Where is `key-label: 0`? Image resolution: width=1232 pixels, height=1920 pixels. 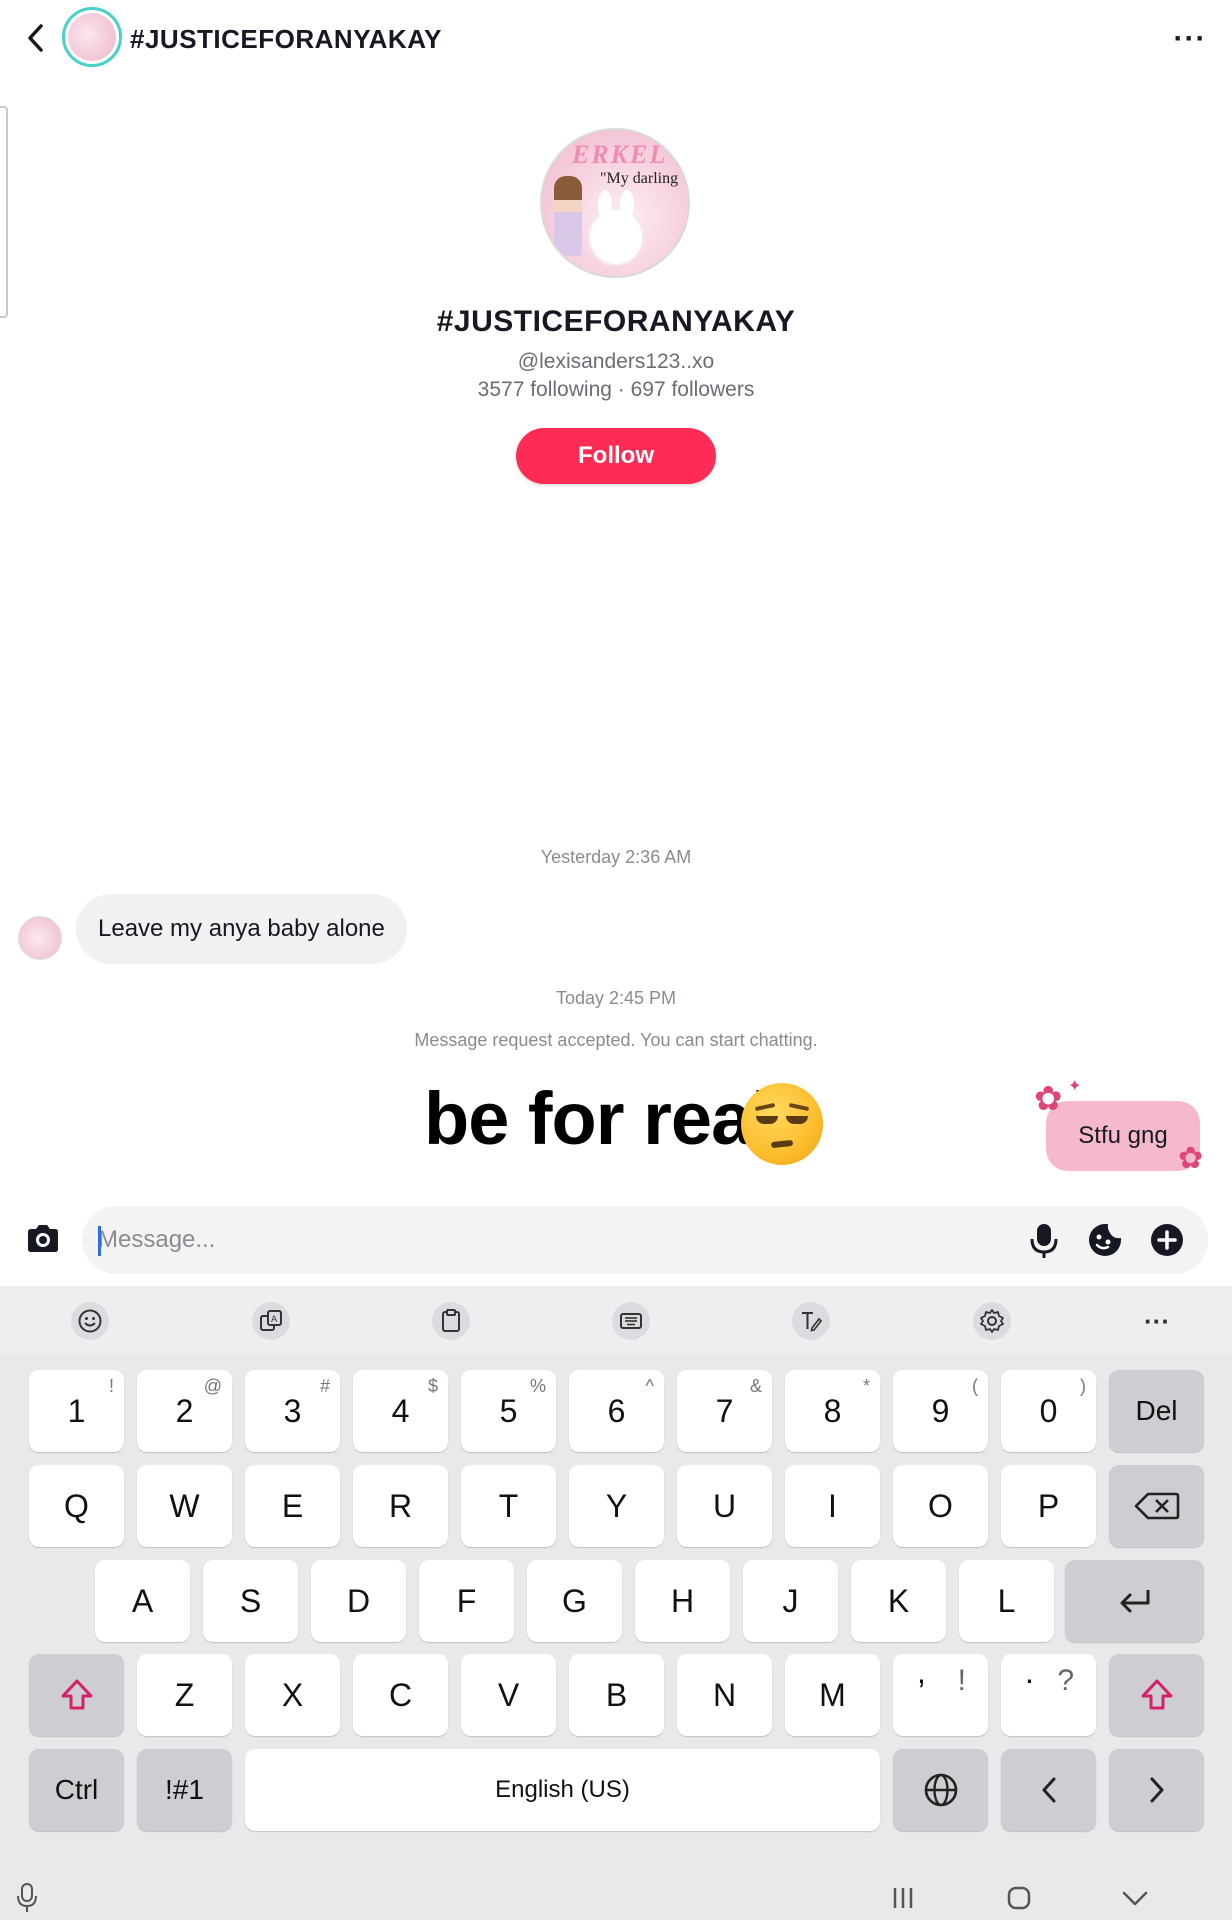 key-label: 0 is located at coordinates (1048, 1410).